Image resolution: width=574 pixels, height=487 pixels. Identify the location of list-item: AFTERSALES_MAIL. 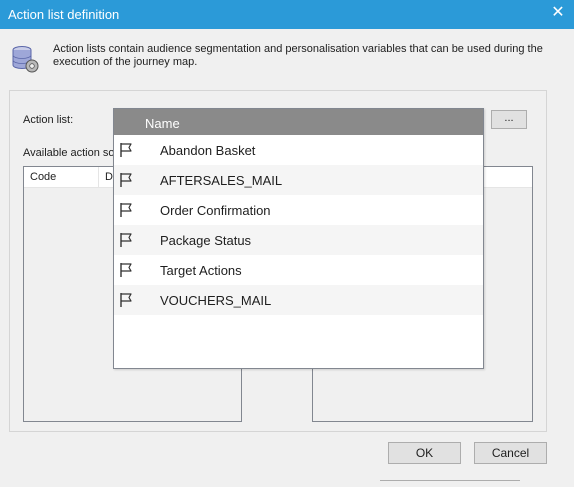
(298, 180).